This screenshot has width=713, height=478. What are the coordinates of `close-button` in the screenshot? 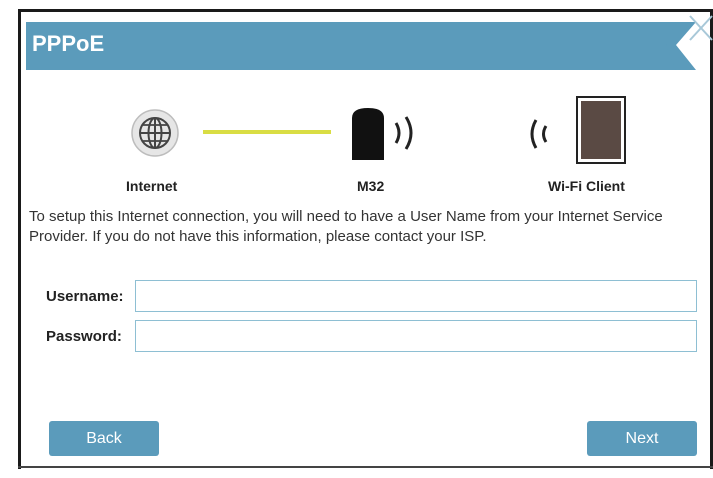 It's located at (686, 45).